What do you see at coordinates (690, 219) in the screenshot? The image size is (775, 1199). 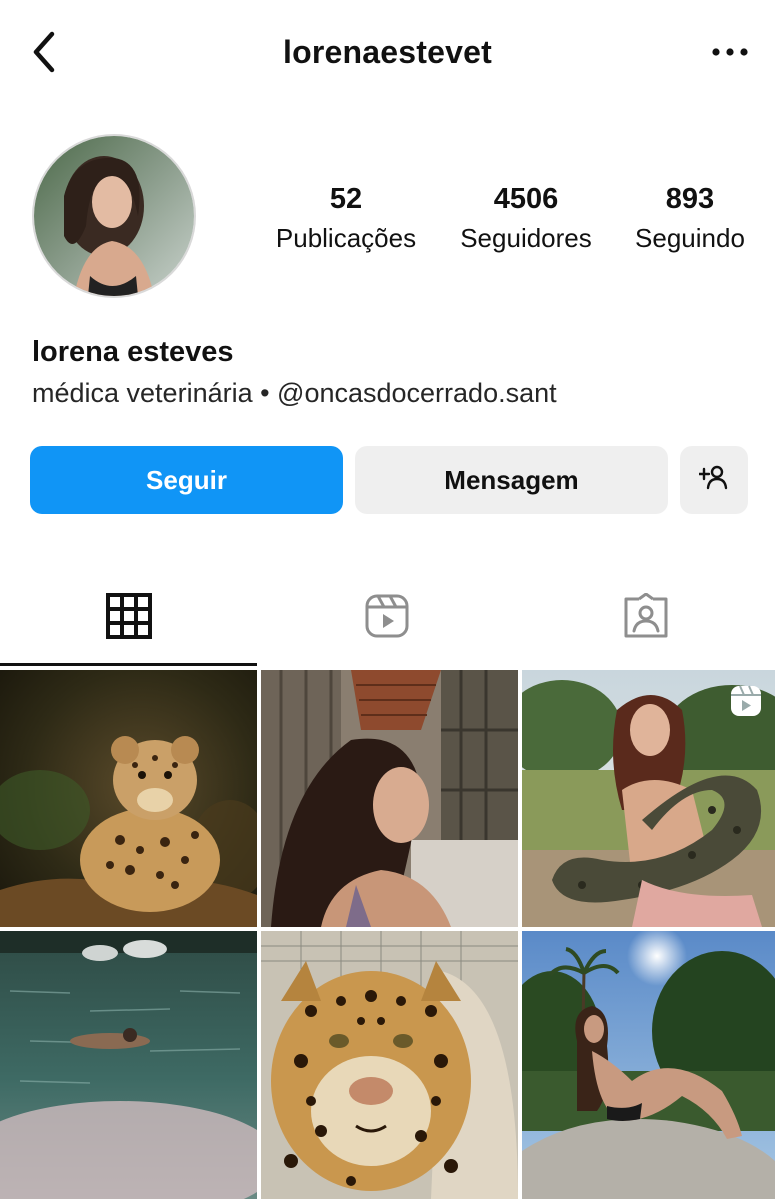 I see `stat-following: 893 Seguindo` at bounding box center [690, 219].